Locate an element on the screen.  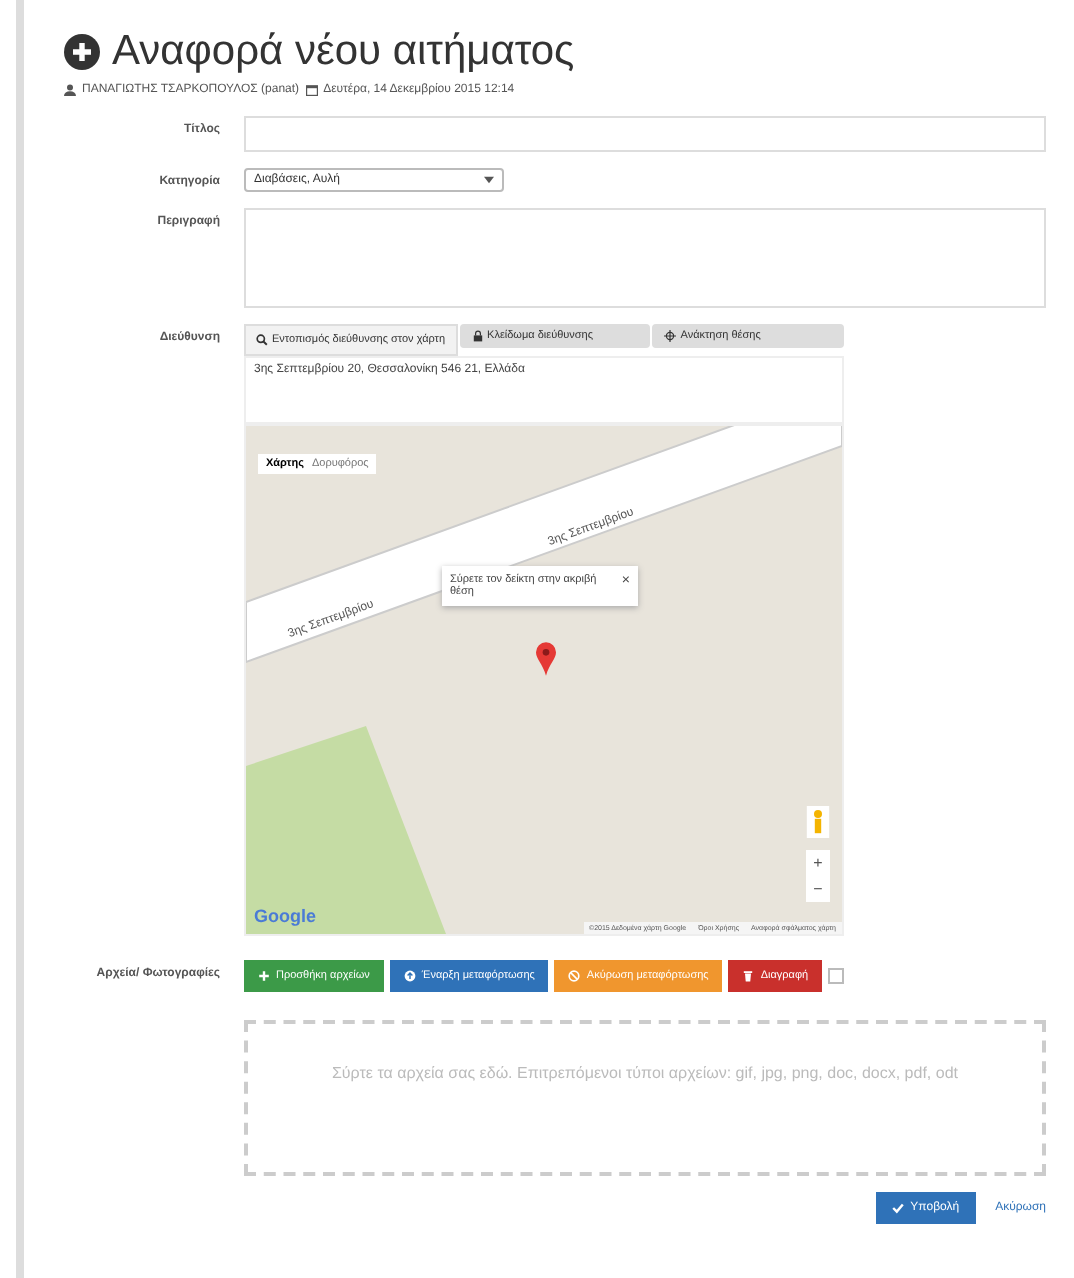
user-icon is located at coordinates (70, 90).